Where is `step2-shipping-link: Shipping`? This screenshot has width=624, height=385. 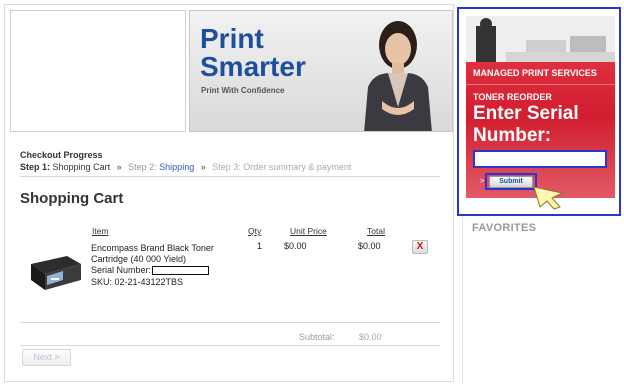
step2-shipping-link: Shipping is located at coordinates (176, 167).